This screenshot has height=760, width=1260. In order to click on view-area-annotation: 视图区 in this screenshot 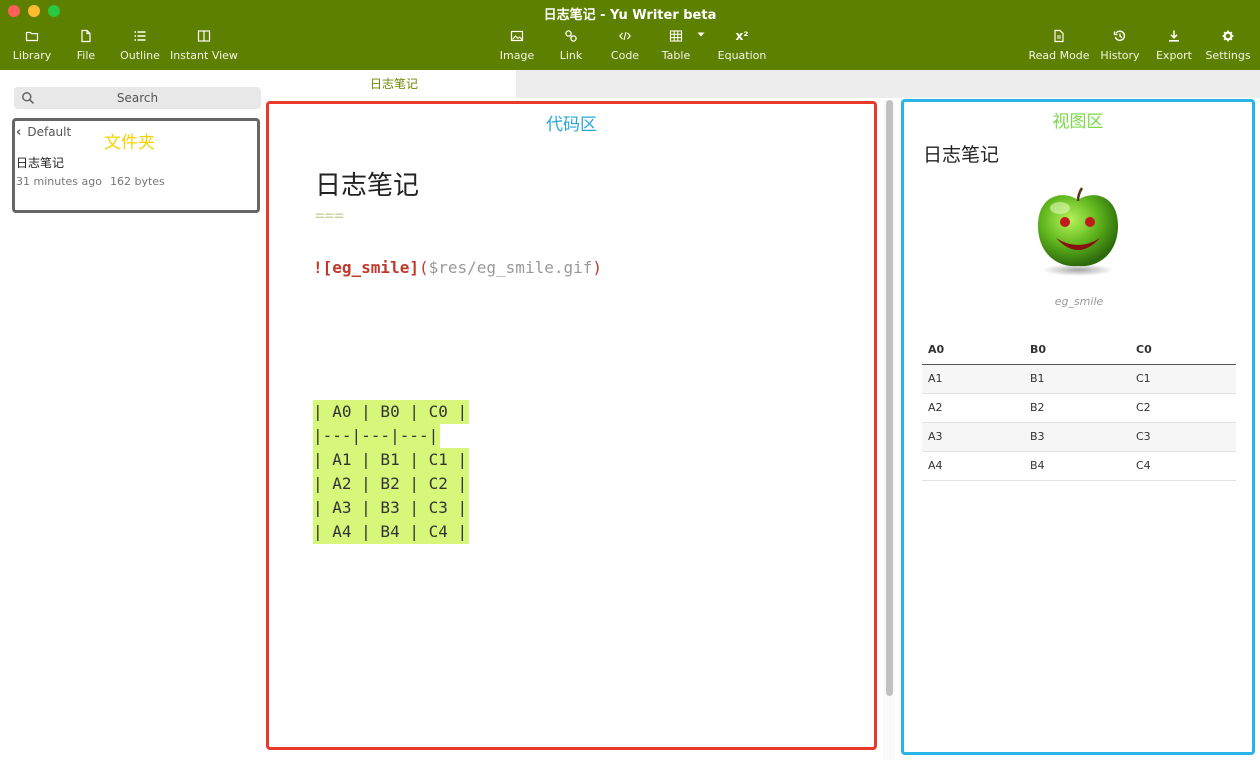, I will do `click(1078, 122)`.